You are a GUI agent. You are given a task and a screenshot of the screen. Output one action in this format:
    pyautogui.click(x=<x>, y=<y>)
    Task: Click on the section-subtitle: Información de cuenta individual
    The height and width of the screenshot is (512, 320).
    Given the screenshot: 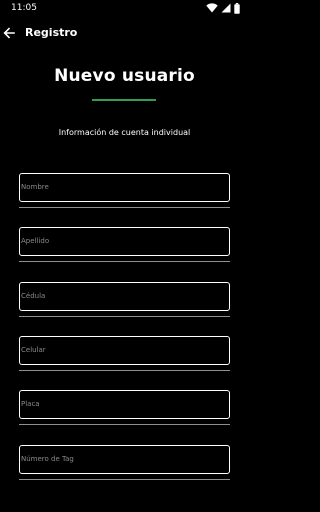 What is the action you would take?
    pyautogui.click(x=124, y=132)
    